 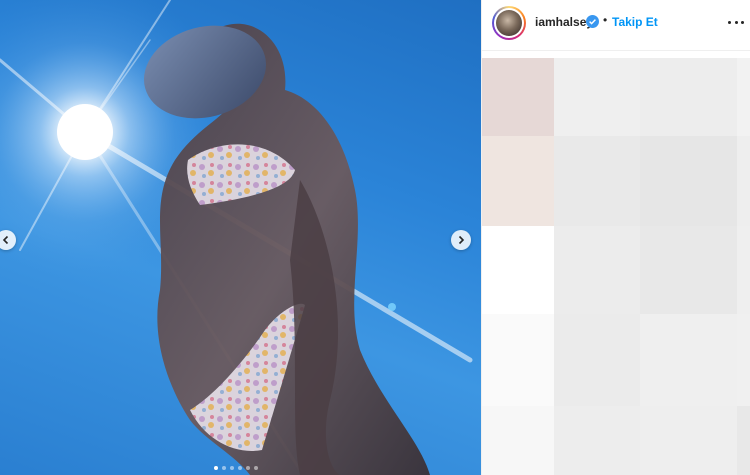 I want to click on more-options-icon, so click(x=729, y=22).